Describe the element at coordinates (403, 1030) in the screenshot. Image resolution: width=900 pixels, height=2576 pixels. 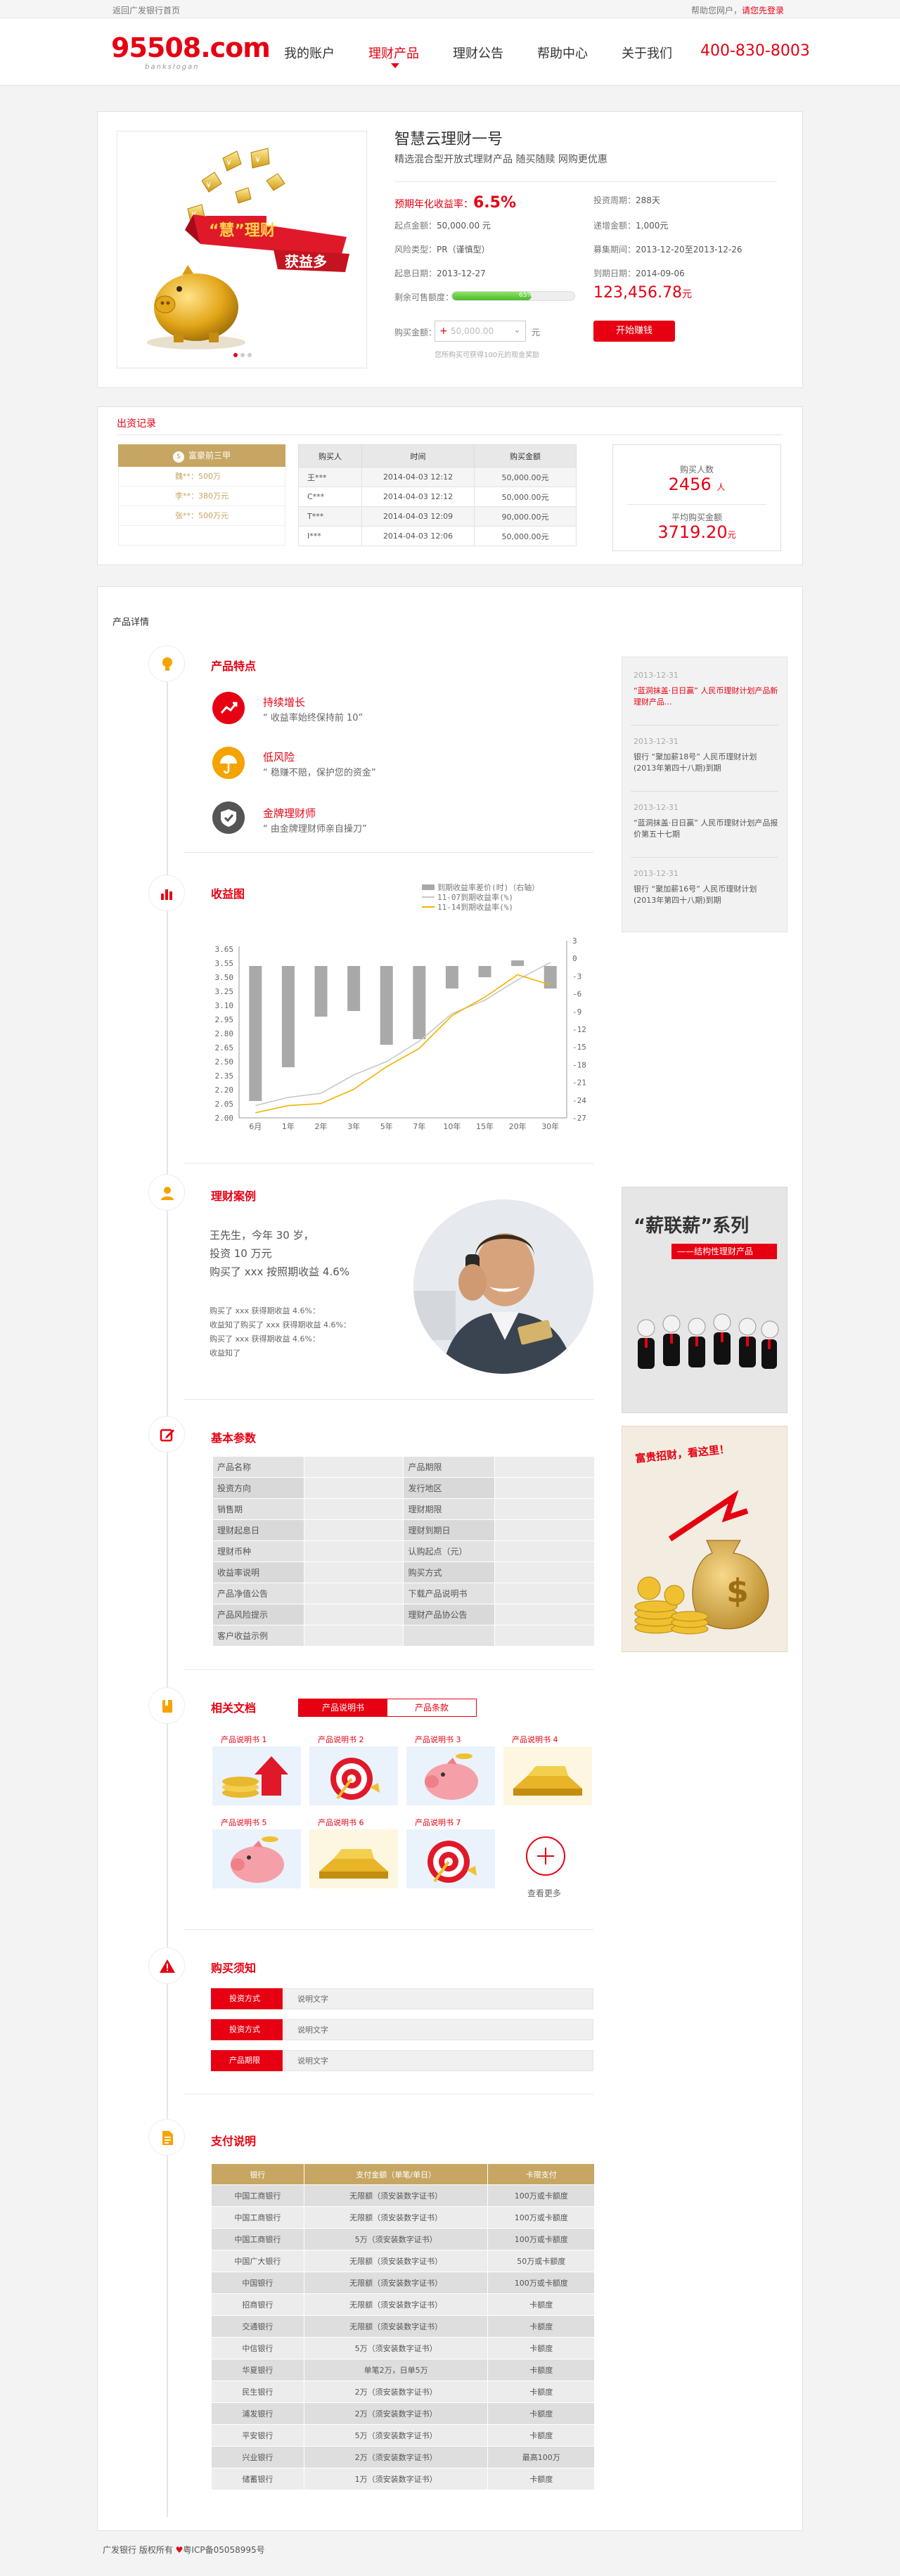
I see `spread-bars` at that location.